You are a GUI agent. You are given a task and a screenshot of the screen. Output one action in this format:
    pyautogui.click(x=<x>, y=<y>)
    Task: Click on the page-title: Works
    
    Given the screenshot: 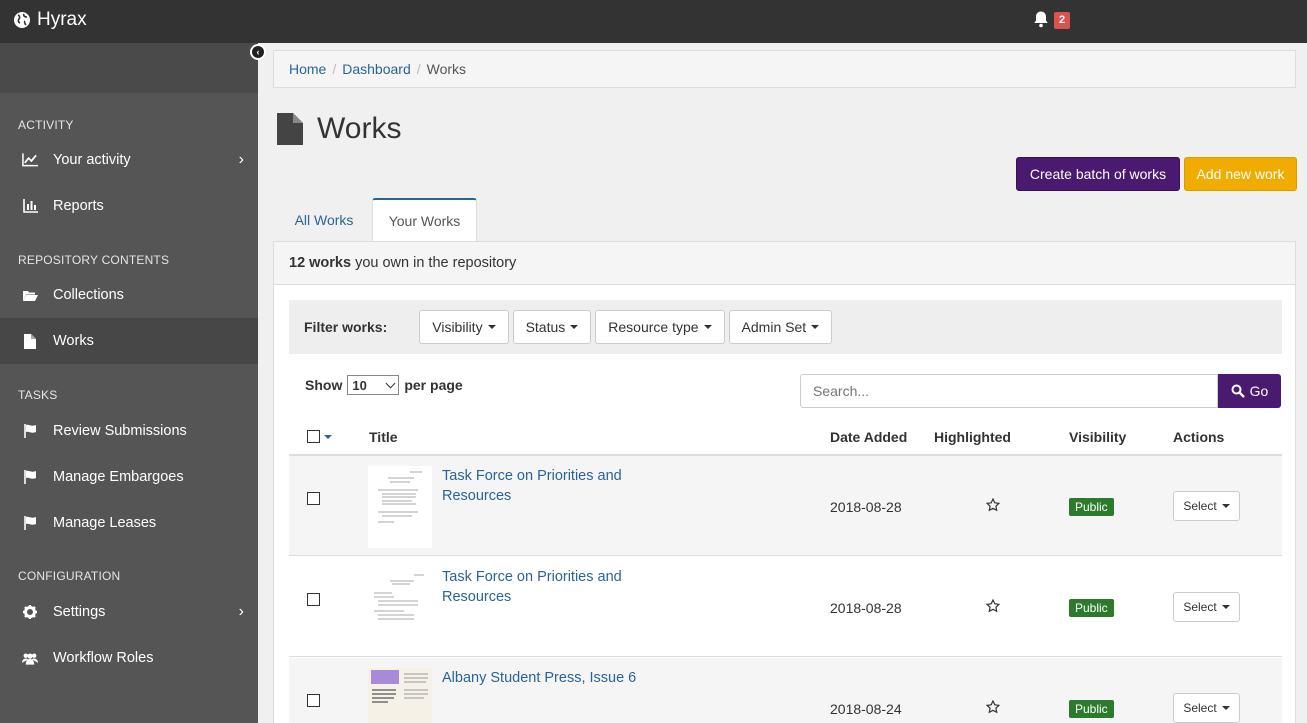 What is the action you would take?
    pyautogui.click(x=359, y=128)
    